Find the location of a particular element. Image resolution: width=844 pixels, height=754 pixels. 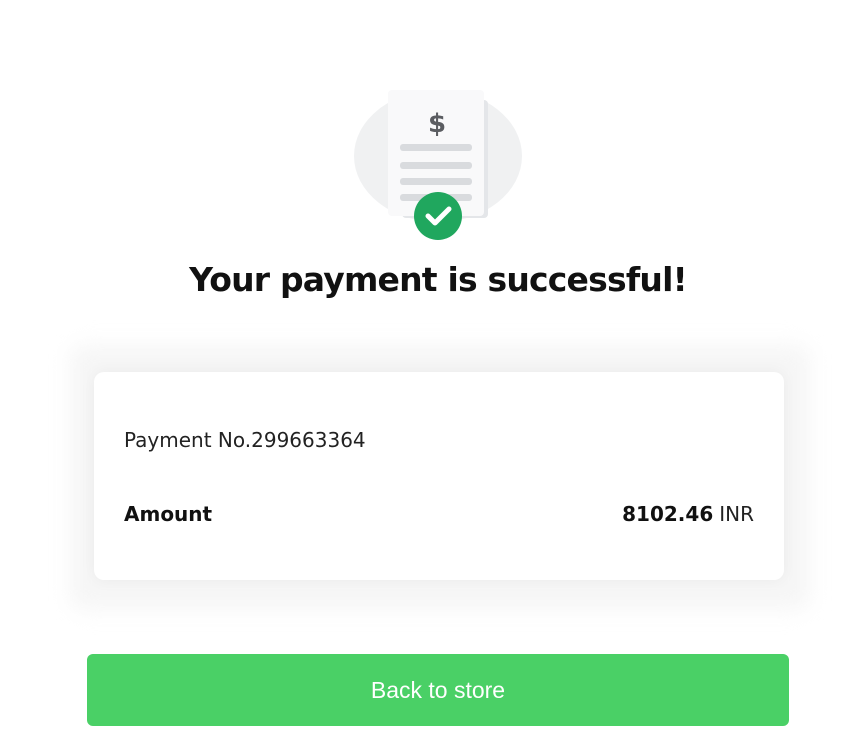

payment-number-text: Payment No.299663364 is located at coordinates (245, 440).